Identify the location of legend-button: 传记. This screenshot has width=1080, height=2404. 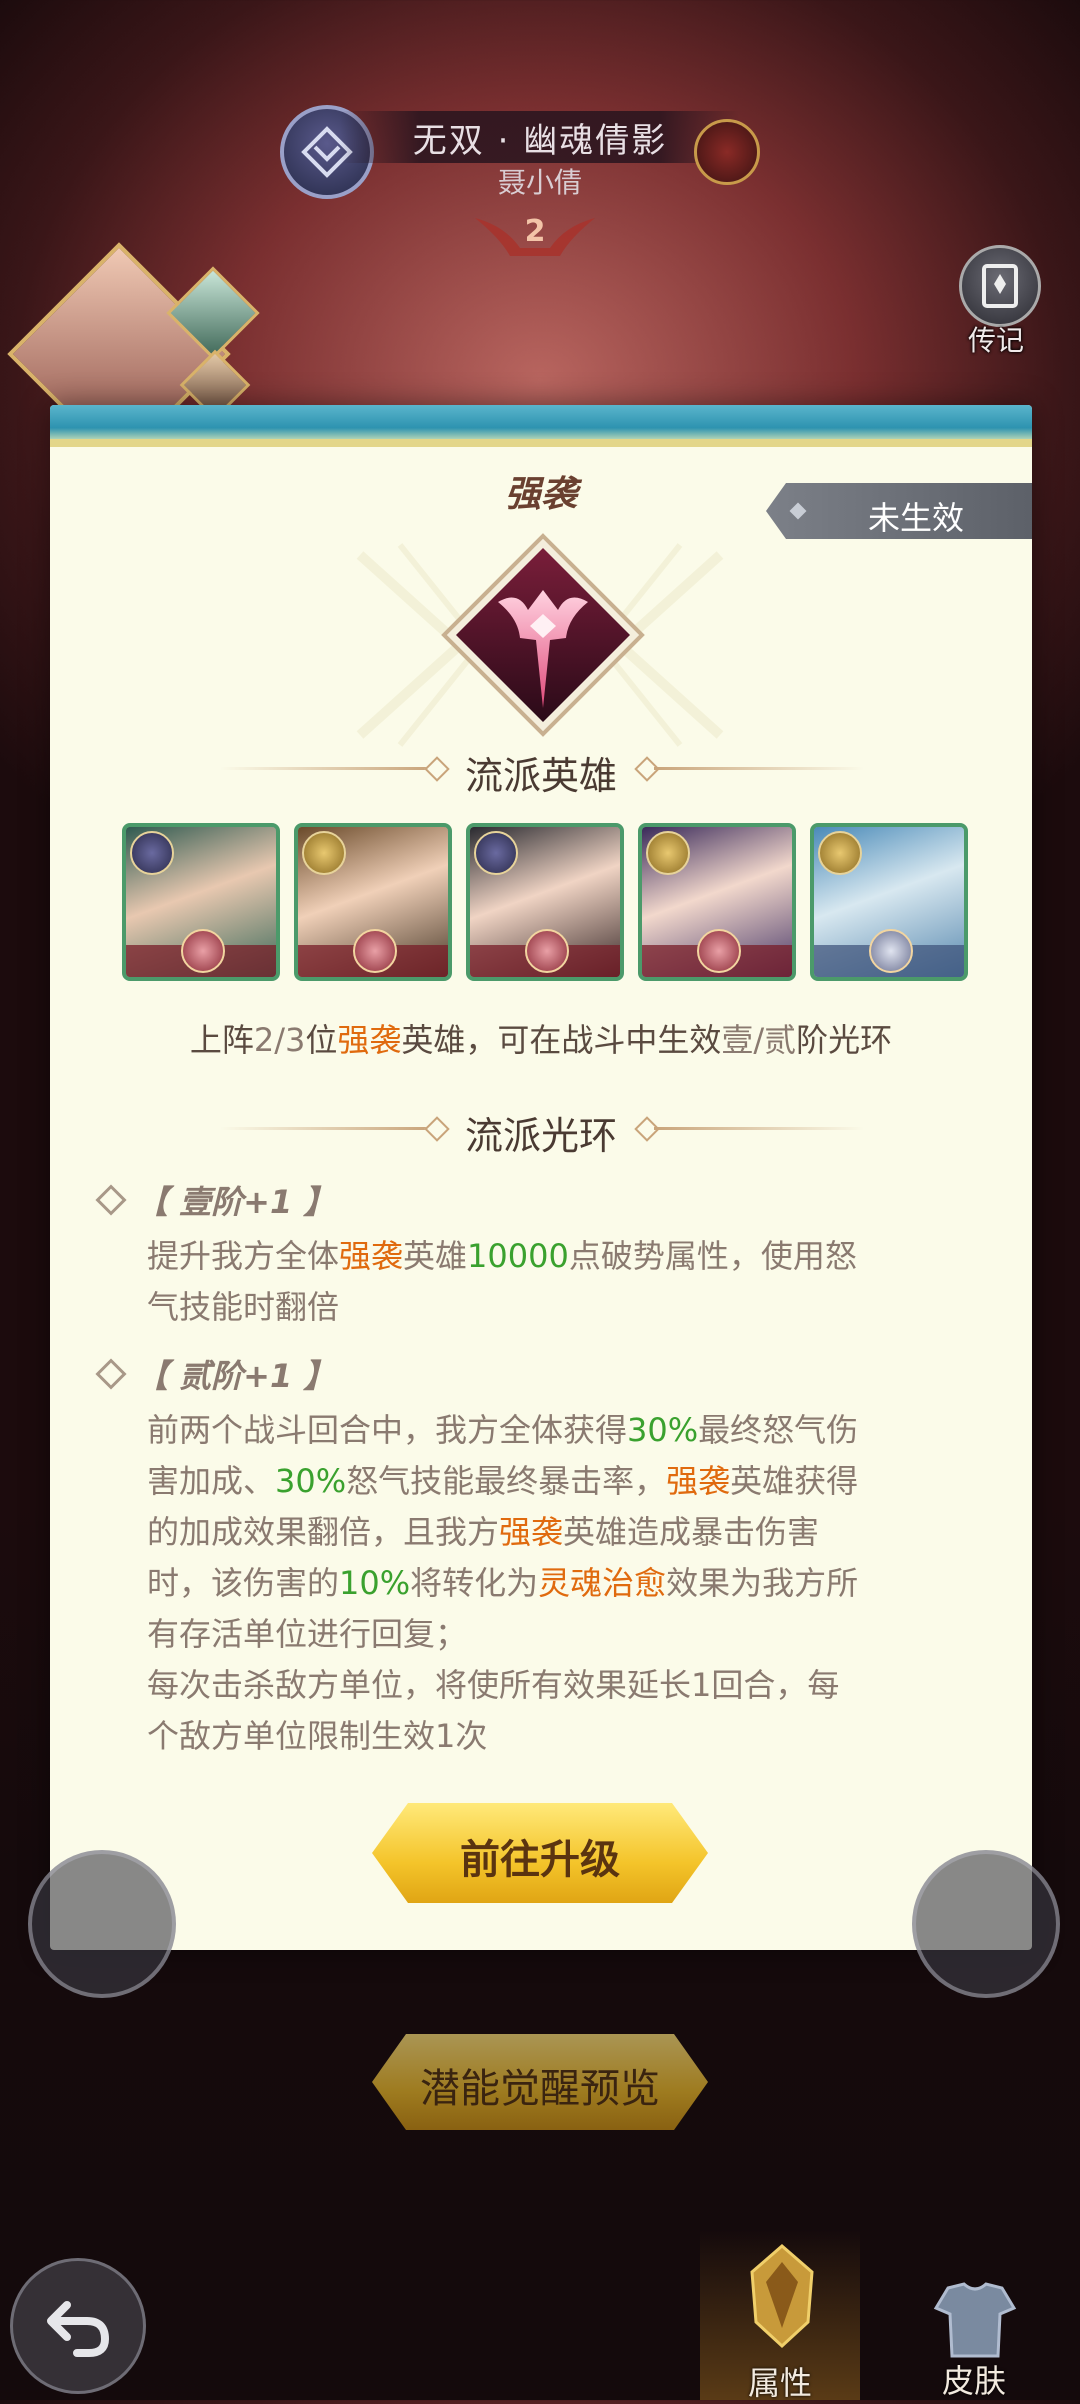
(1000, 301).